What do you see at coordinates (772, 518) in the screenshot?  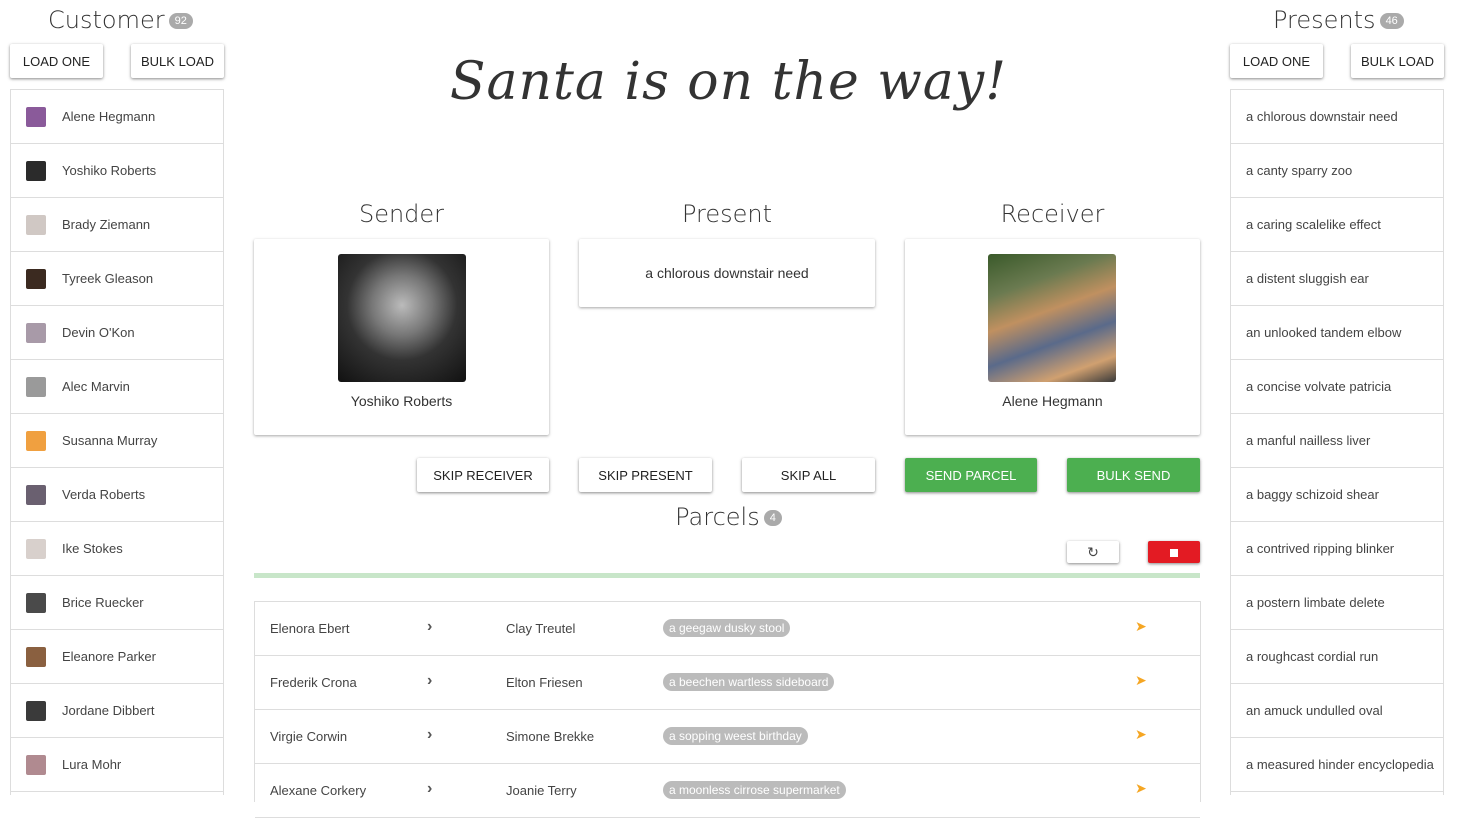 I see `parcels-count-badge: 4` at bounding box center [772, 518].